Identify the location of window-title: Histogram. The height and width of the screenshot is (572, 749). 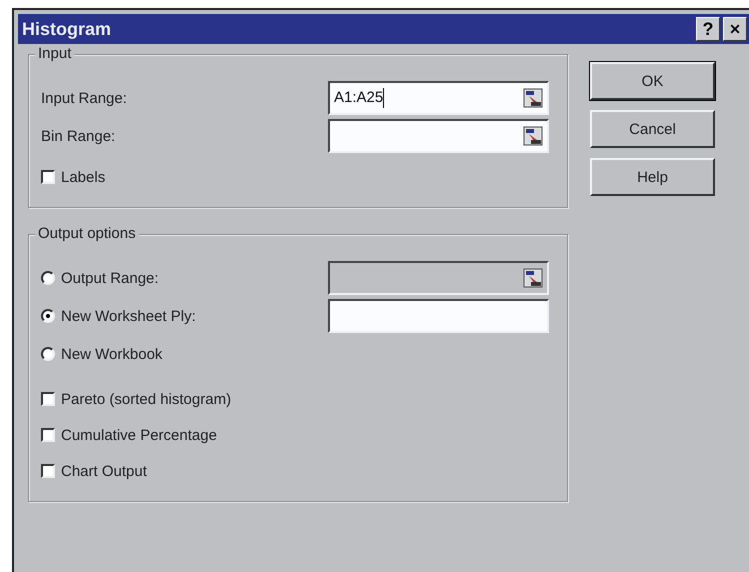
(67, 29).